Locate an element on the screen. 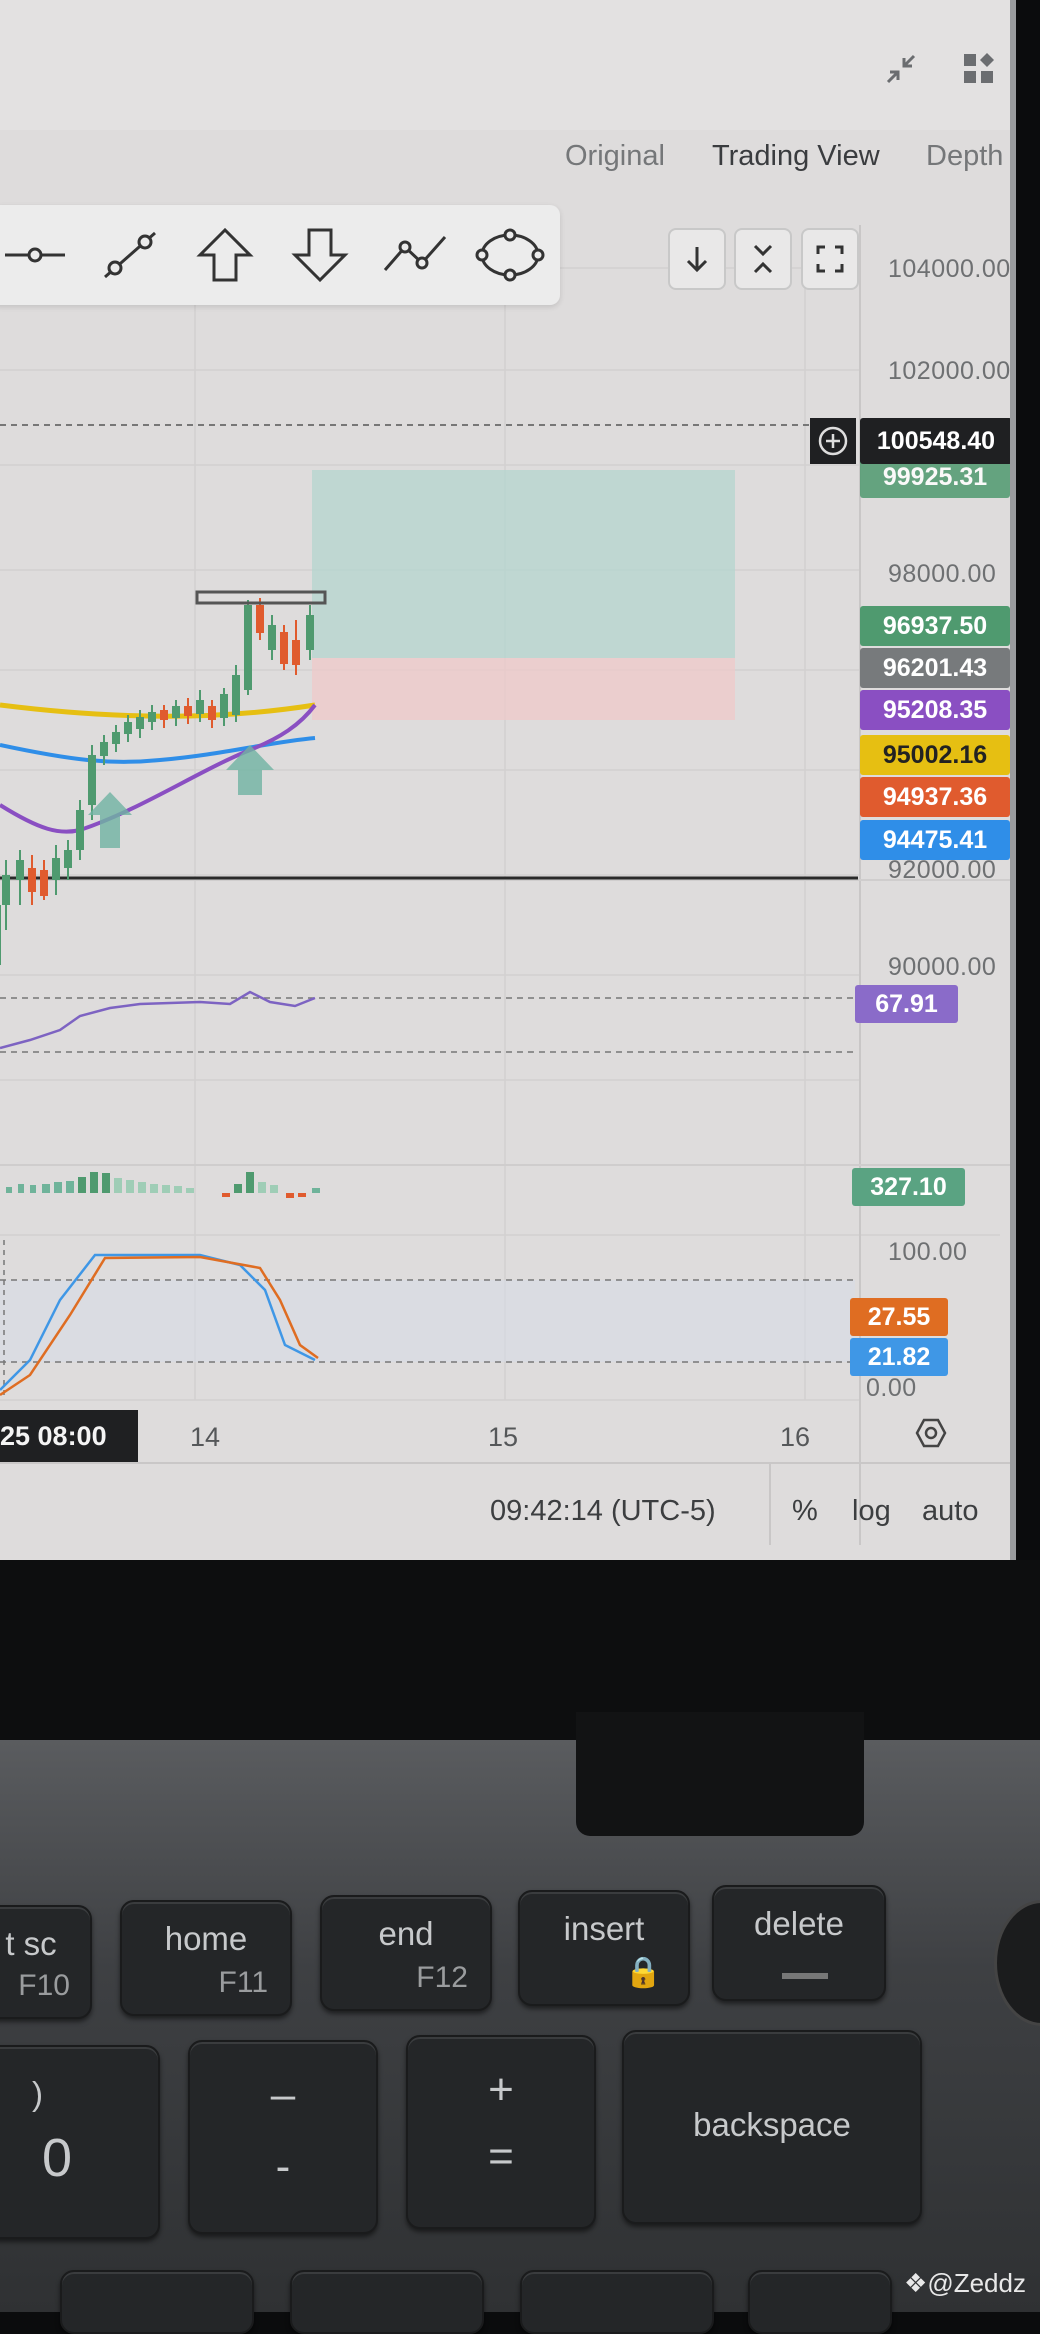 The height and width of the screenshot is (2334, 1040). time-label: 16 is located at coordinates (795, 1437).